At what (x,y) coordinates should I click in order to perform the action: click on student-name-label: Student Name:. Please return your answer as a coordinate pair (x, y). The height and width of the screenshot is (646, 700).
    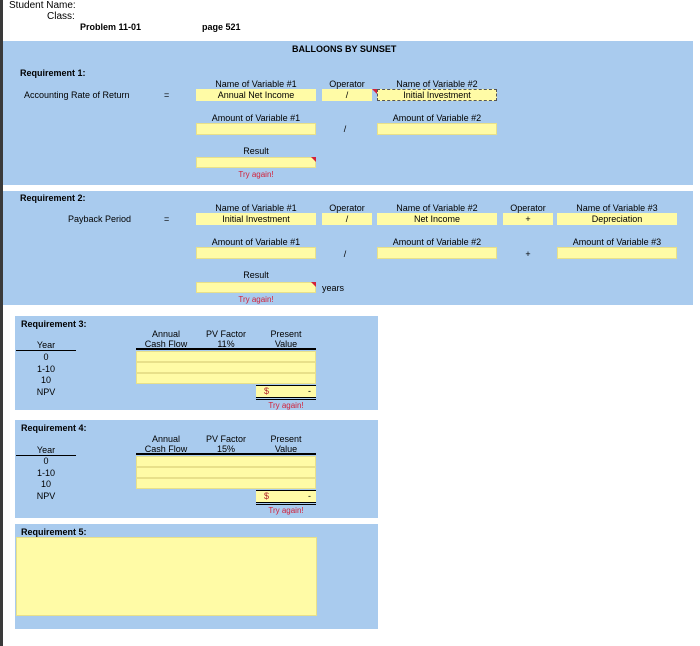
    Looking at the image, I should click on (42, 5).